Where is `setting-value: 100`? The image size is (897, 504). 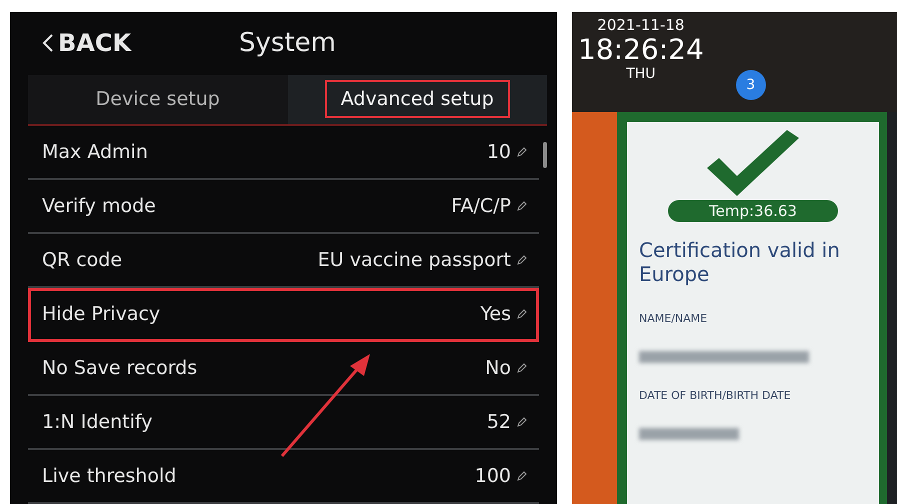 setting-value: 100 is located at coordinates (492, 476).